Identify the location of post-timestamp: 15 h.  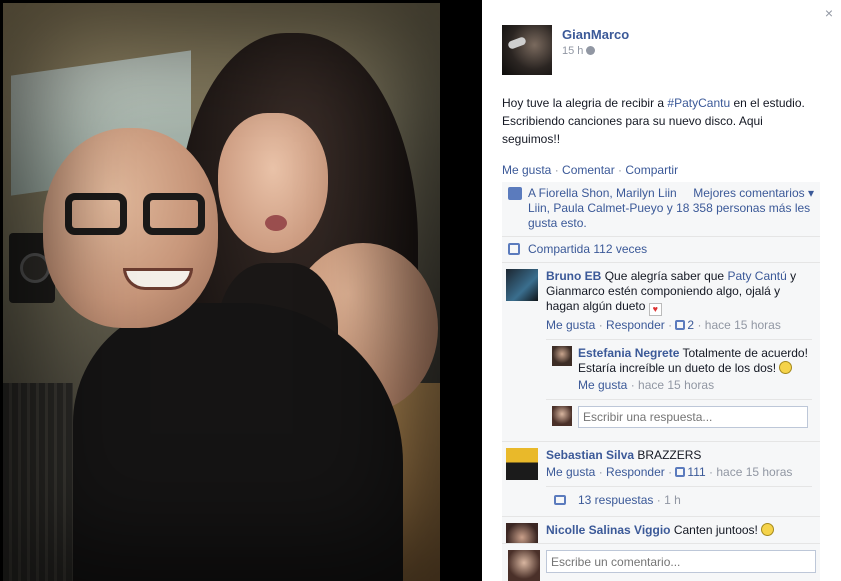
(595, 51).